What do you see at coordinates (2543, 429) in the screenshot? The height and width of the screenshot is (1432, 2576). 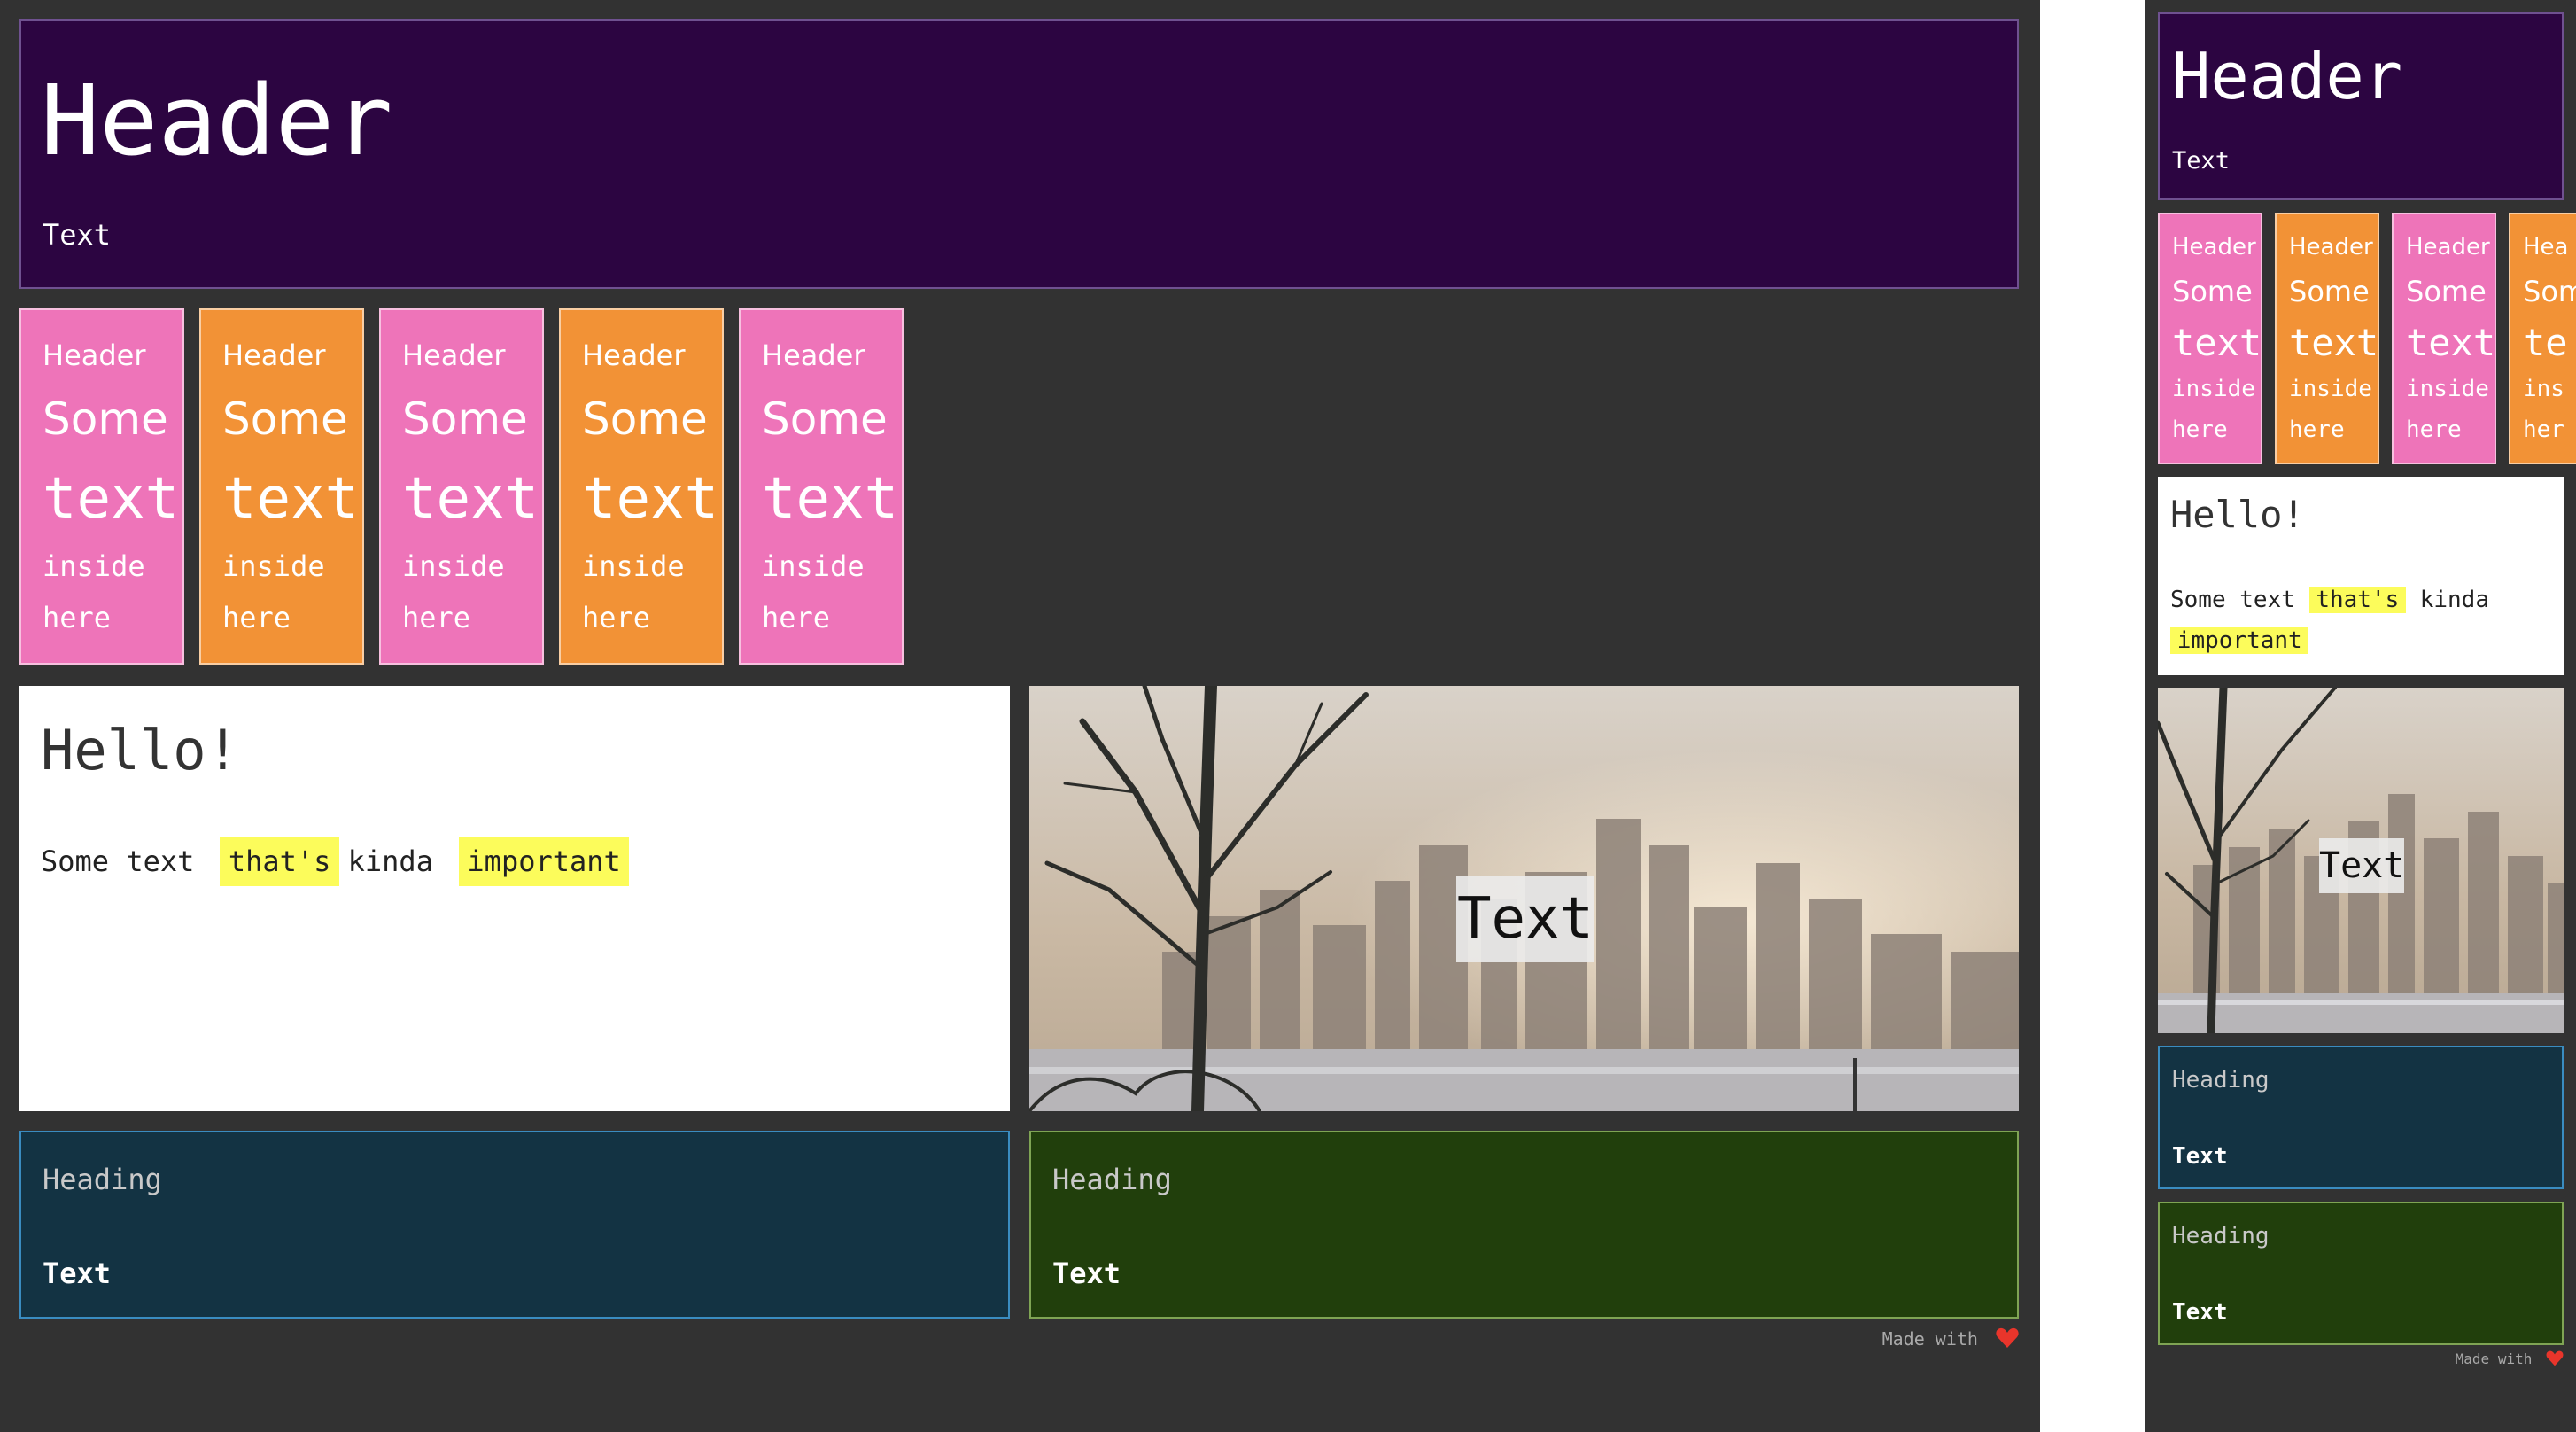 I see `tile-here: her` at bounding box center [2543, 429].